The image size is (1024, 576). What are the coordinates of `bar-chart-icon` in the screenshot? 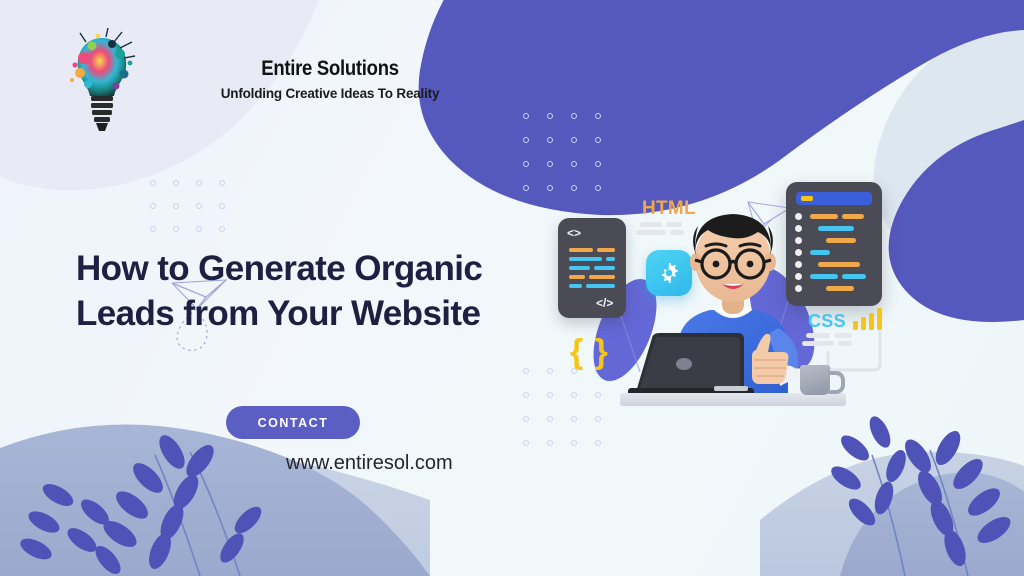 It's located at (867, 319).